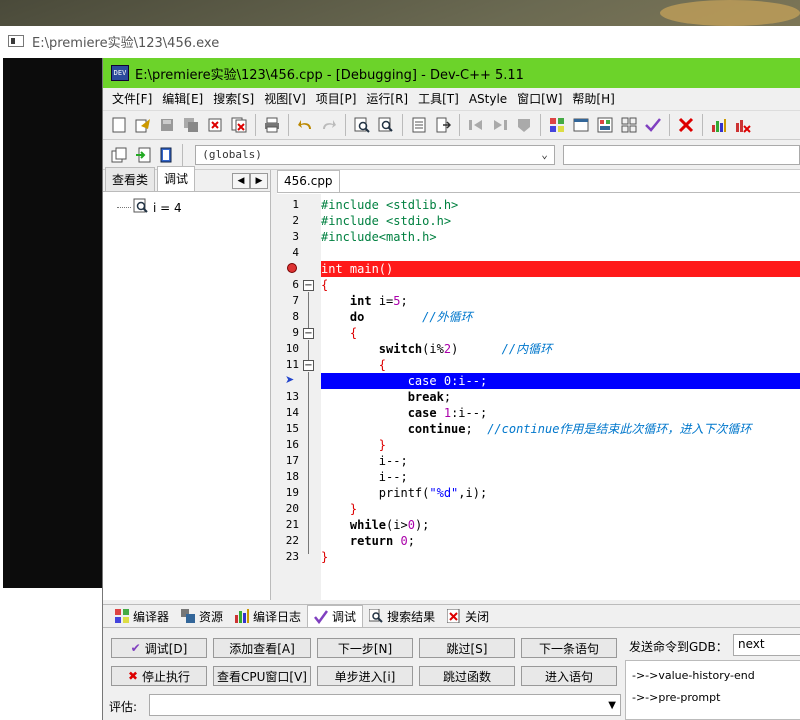  Describe the element at coordinates (272, 125) in the screenshot. I see `print-icon` at that location.